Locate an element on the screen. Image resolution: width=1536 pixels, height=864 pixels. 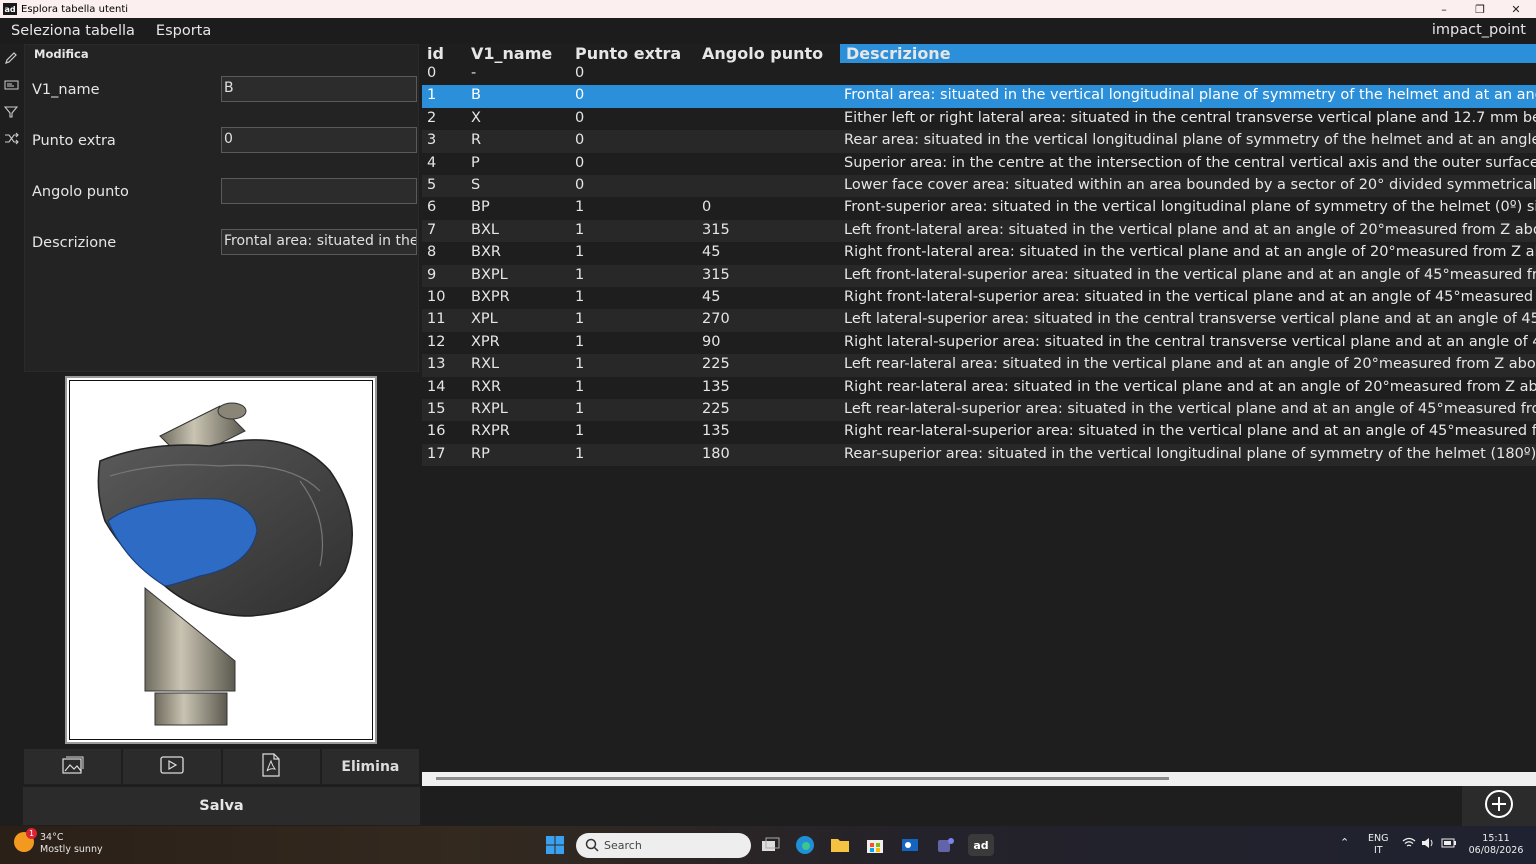
image-button is located at coordinates (73, 766).